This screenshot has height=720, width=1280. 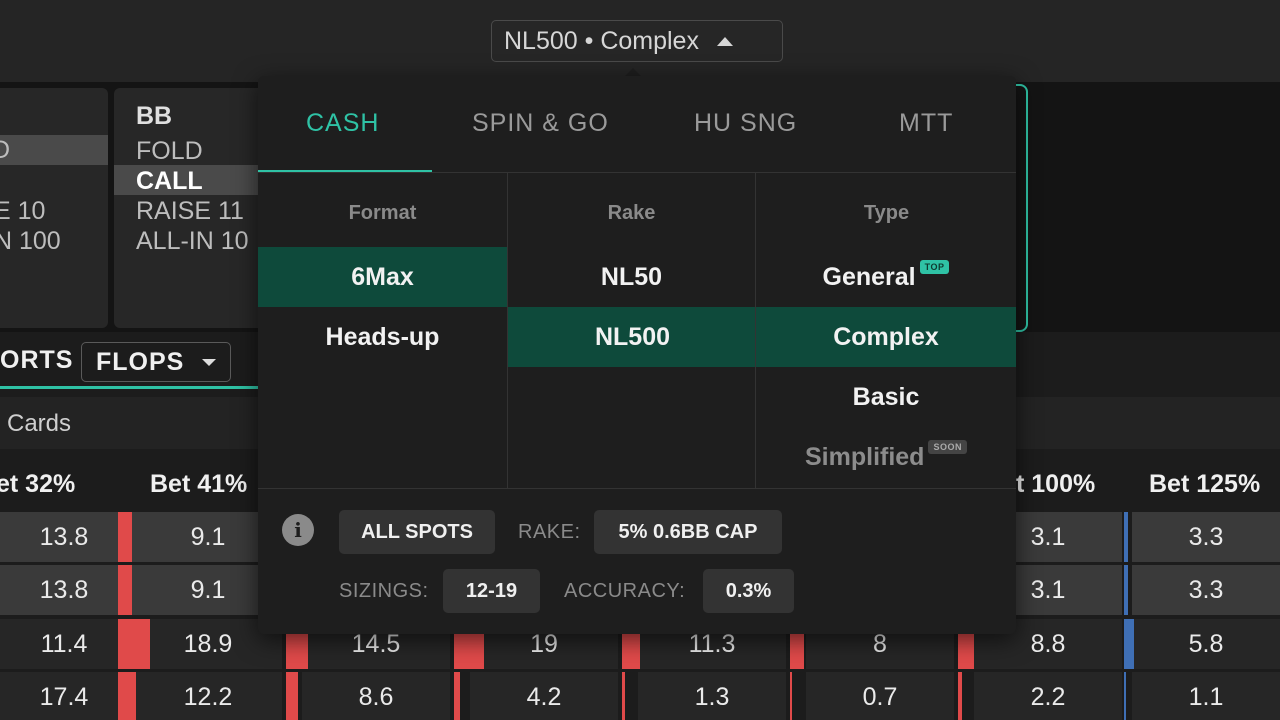 What do you see at coordinates (1048, 696) in the screenshot?
I see `table-cell: 2.2` at bounding box center [1048, 696].